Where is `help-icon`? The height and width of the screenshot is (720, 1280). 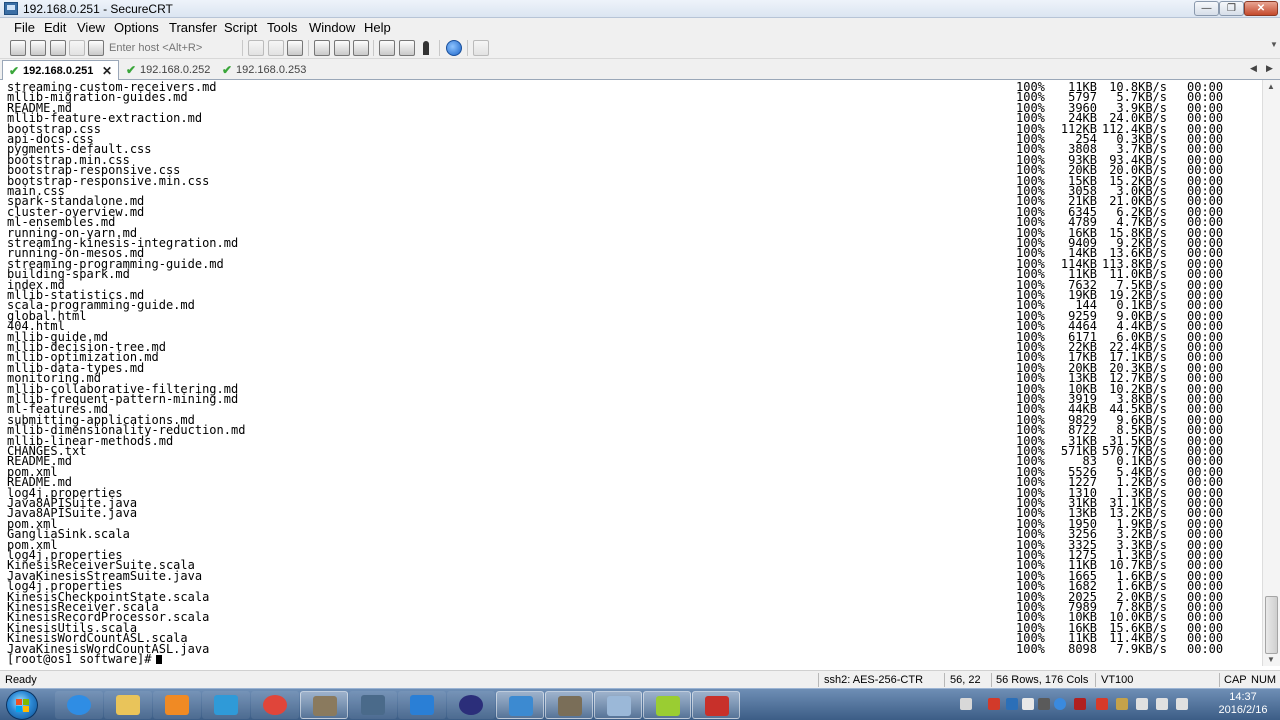 help-icon is located at coordinates (454, 48).